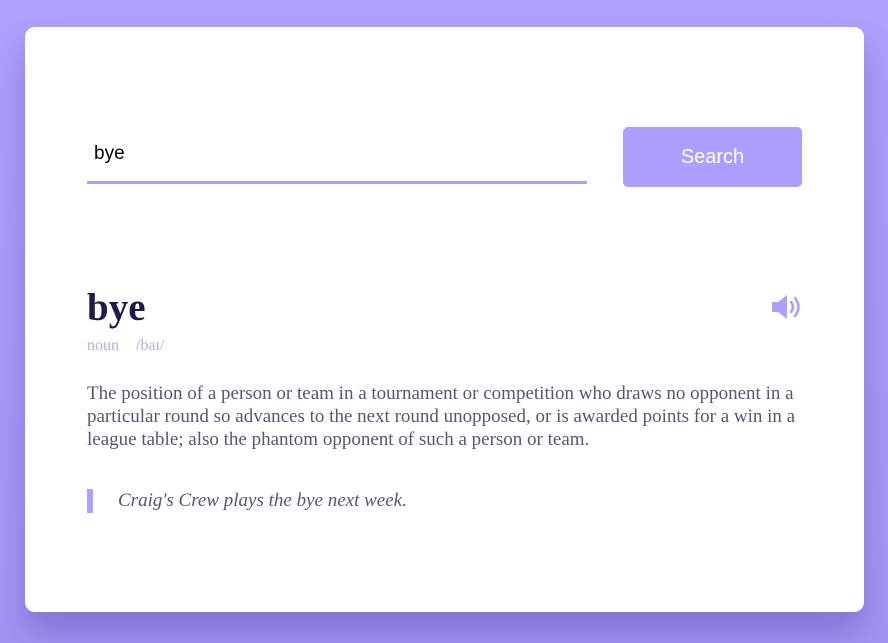 Image resolution: width=888 pixels, height=643 pixels. I want to click on speaker-icon, so click(788, 307).